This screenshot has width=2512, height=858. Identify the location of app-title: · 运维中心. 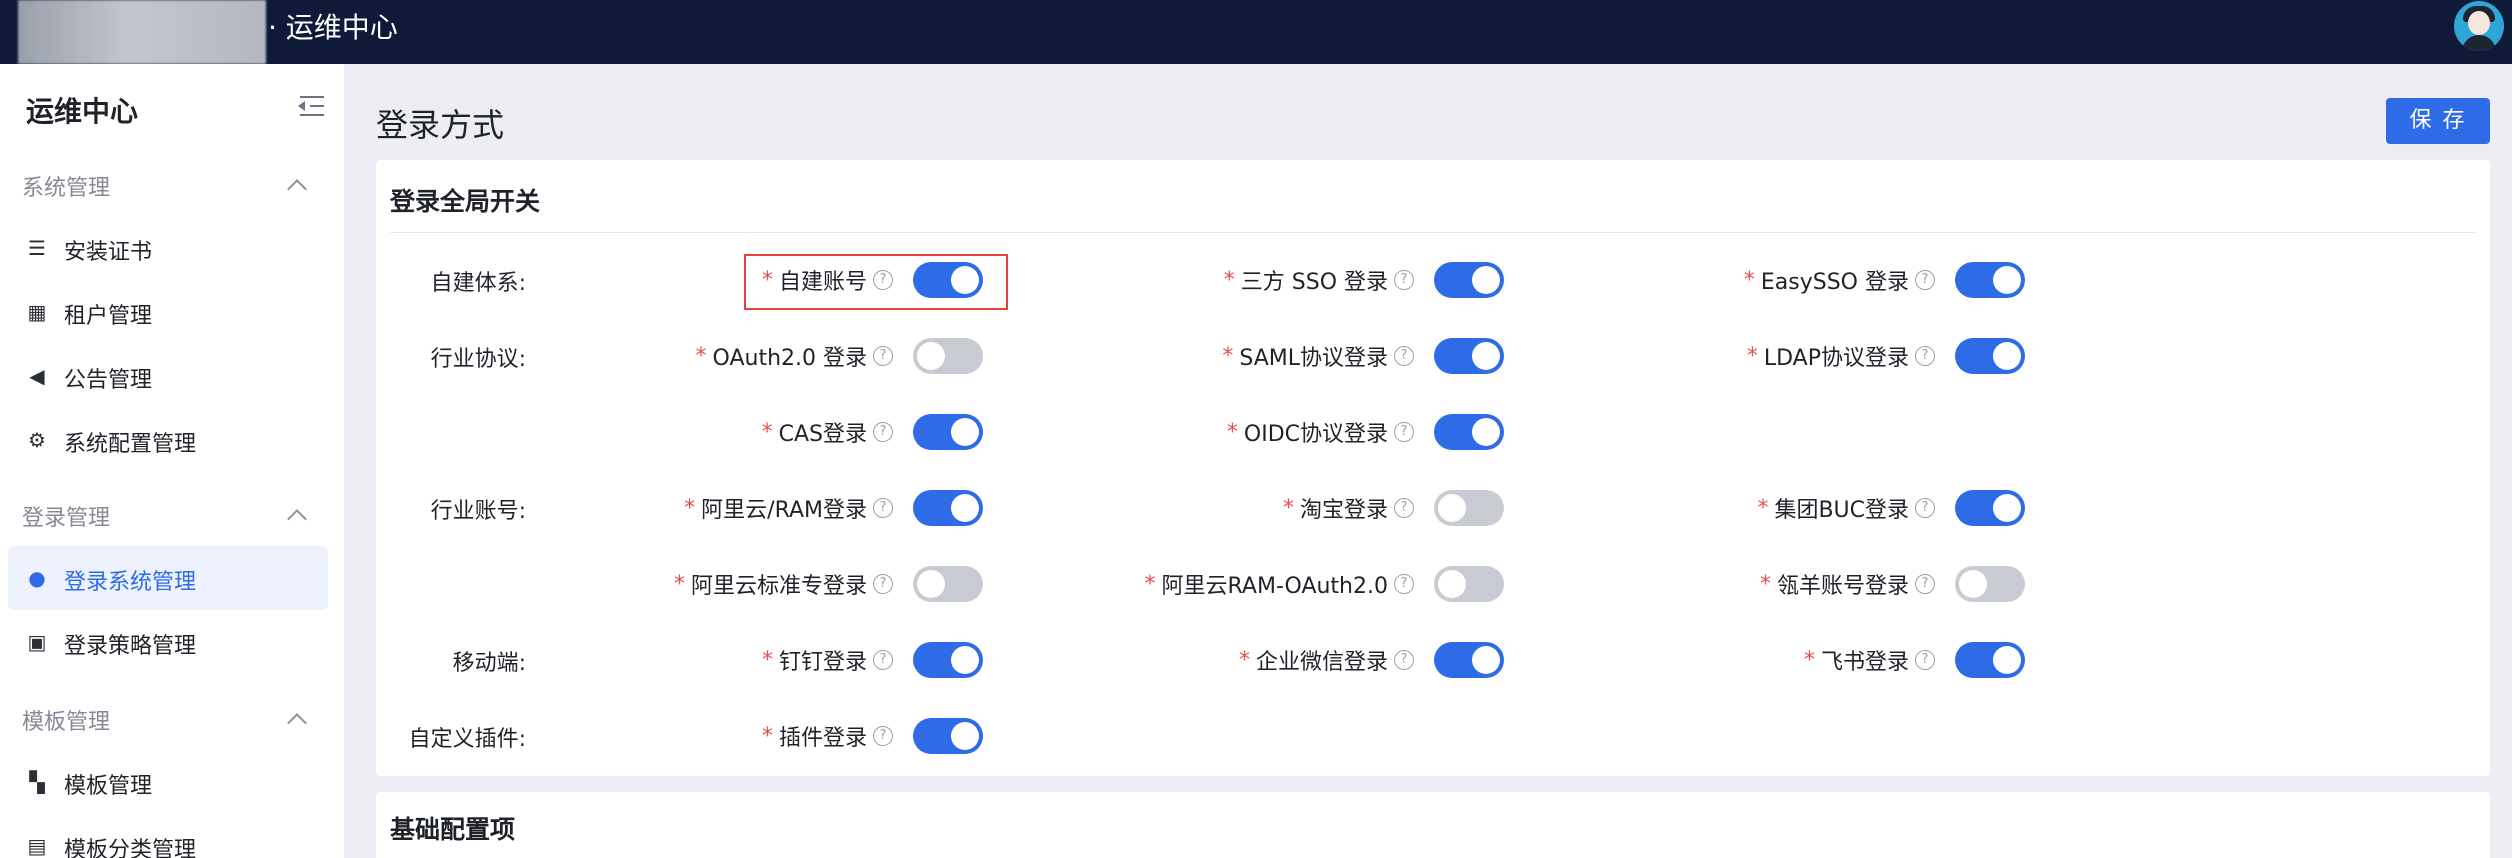
(333, 27).